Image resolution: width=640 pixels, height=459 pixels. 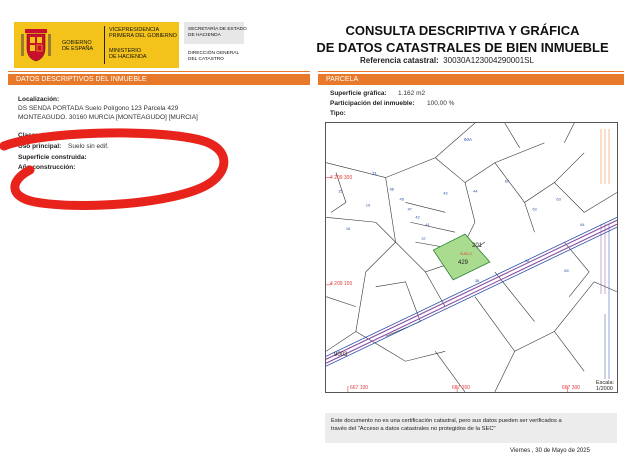 I want to click on gov-text-catastro: DIRECCIÓN GENERAL DEL CATASTRO, so click(x=214, y=56).